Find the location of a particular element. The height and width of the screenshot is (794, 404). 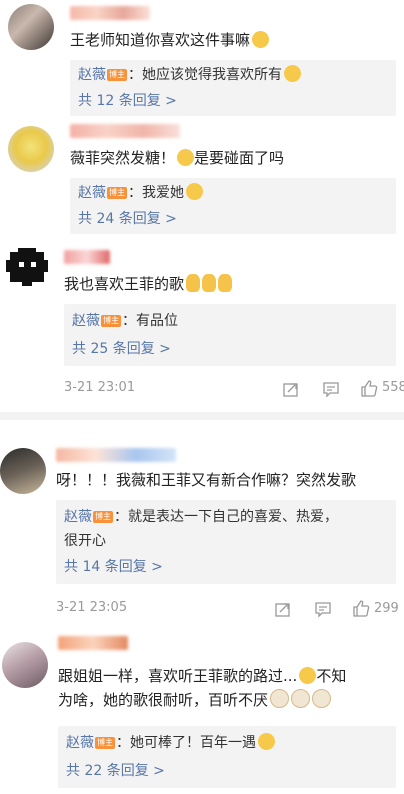

comment-text: 王老师知道你喜欢这件事嘛 is located at coordinates (170, 40).